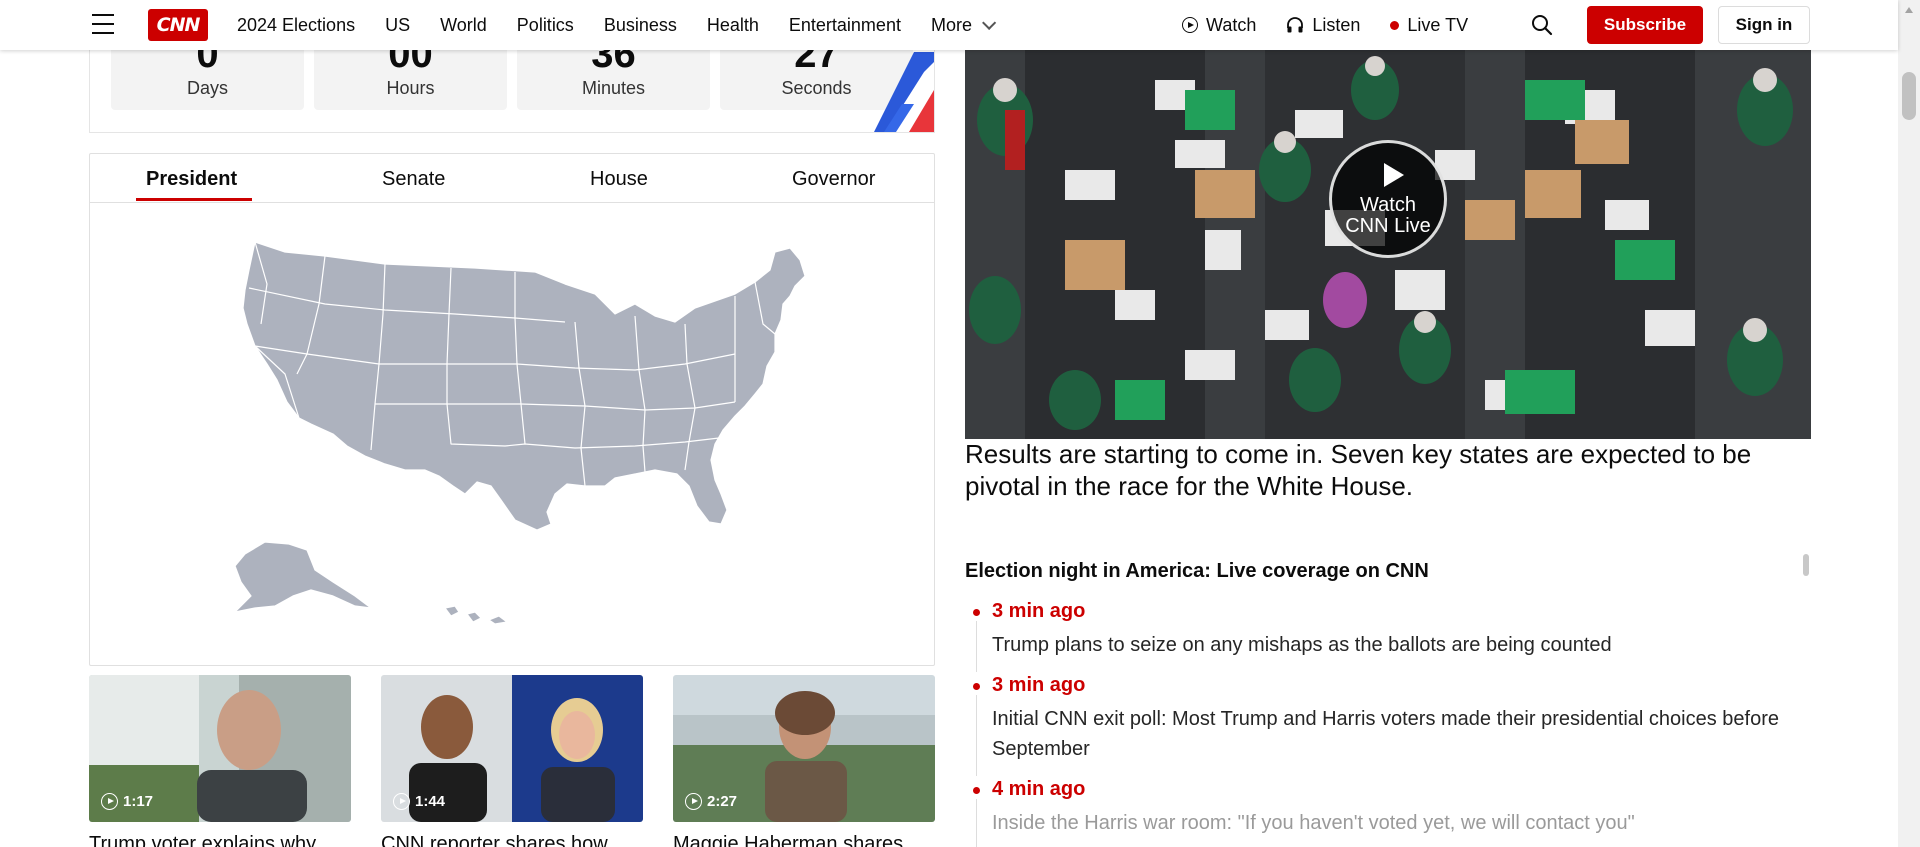 The image size is (1920, 847). Describe the element at coordinates (619, 179) in the screenshot. I see `tab-house: House` at that location.